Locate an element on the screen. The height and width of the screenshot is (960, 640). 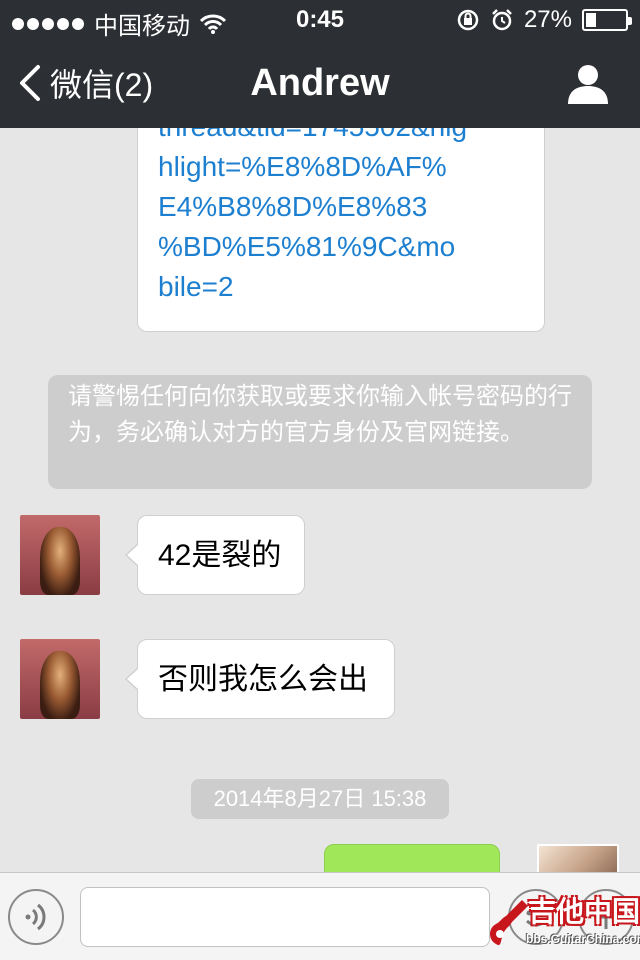
battery-level is located at coordinates (591, 20).